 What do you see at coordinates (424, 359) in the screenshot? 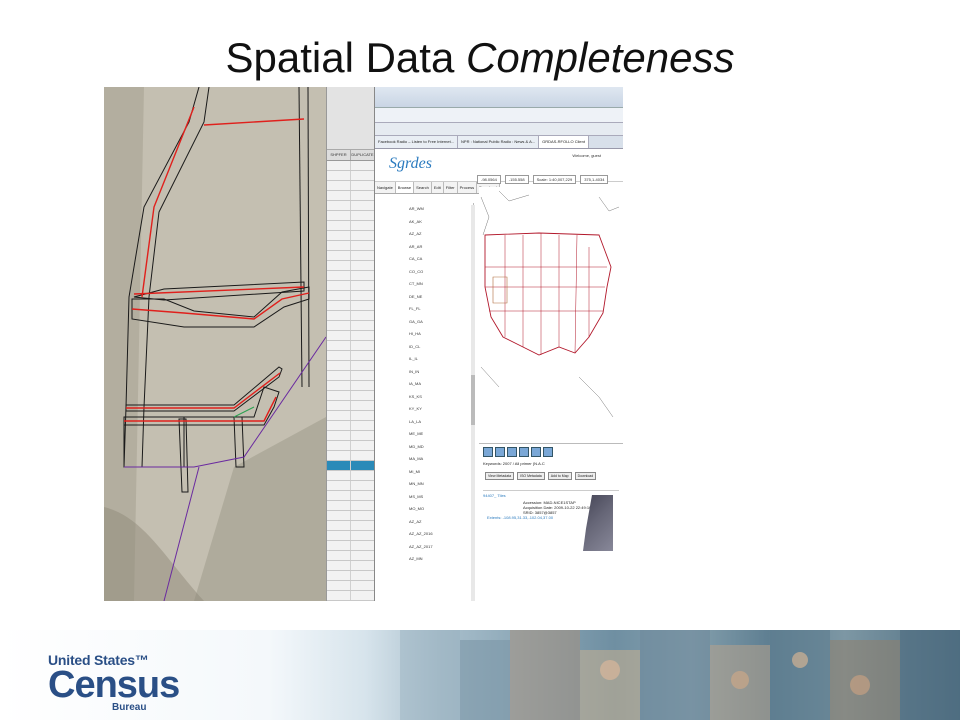
I see `tree-item: IL_IL` at bounding box center [424, 359].